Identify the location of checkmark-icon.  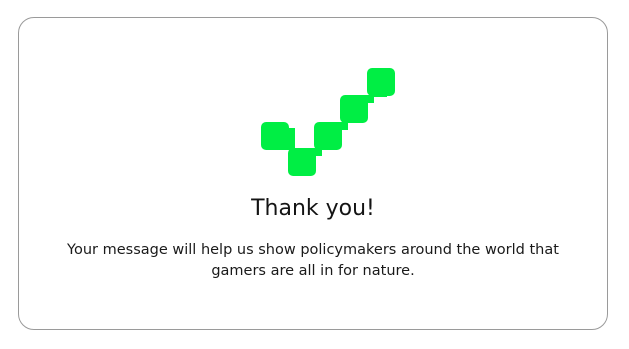
(328, 122).